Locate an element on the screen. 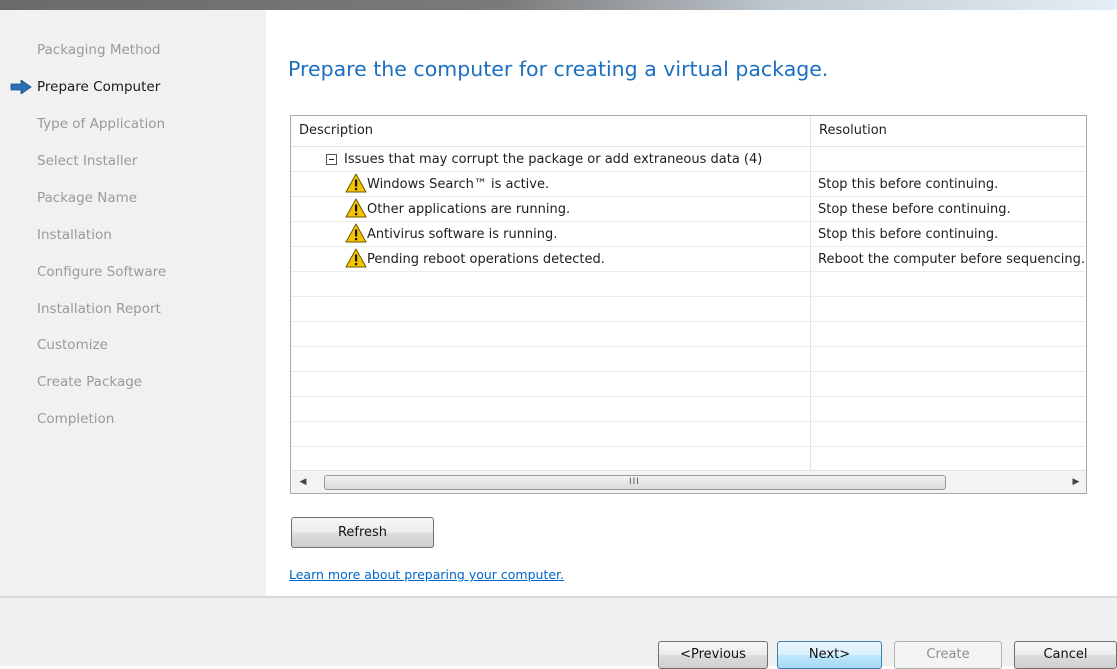 The width and height of the screenshot is (1117, 669). current-step-arrow-icon is located at coordinates (21, 87).